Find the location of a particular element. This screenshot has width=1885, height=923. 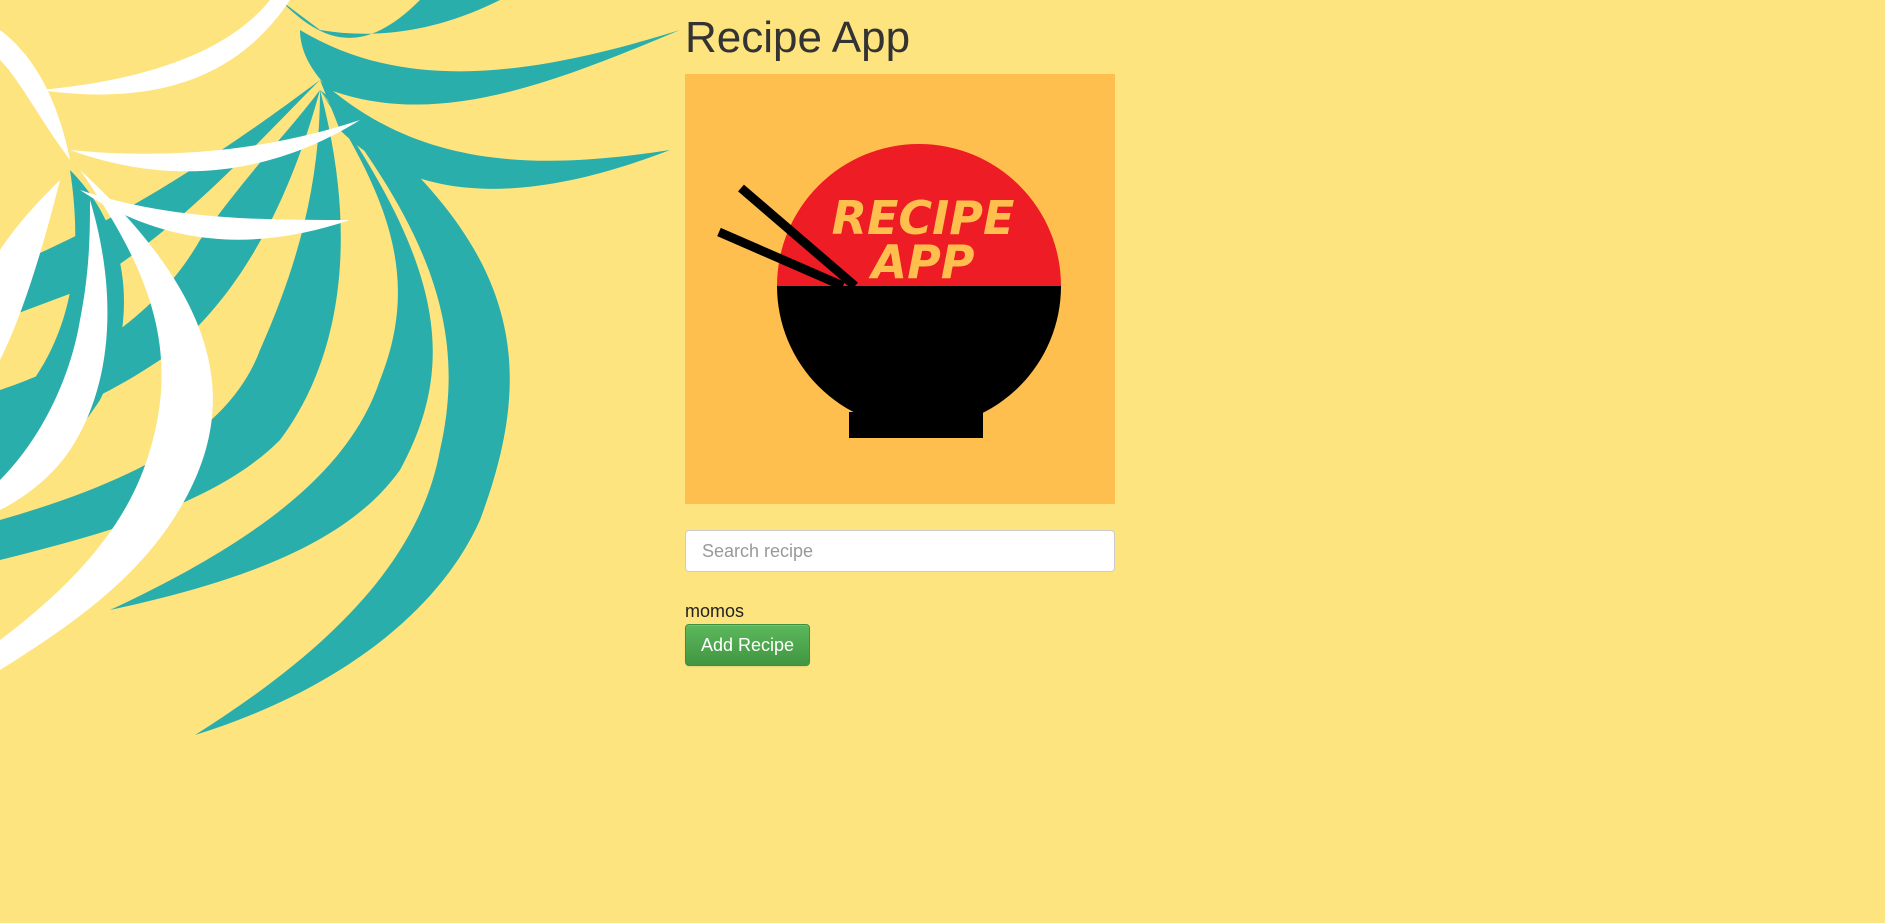

rice-bowl-chopsticks-icon: RECIPE APP is located at coordinates (900, 289).